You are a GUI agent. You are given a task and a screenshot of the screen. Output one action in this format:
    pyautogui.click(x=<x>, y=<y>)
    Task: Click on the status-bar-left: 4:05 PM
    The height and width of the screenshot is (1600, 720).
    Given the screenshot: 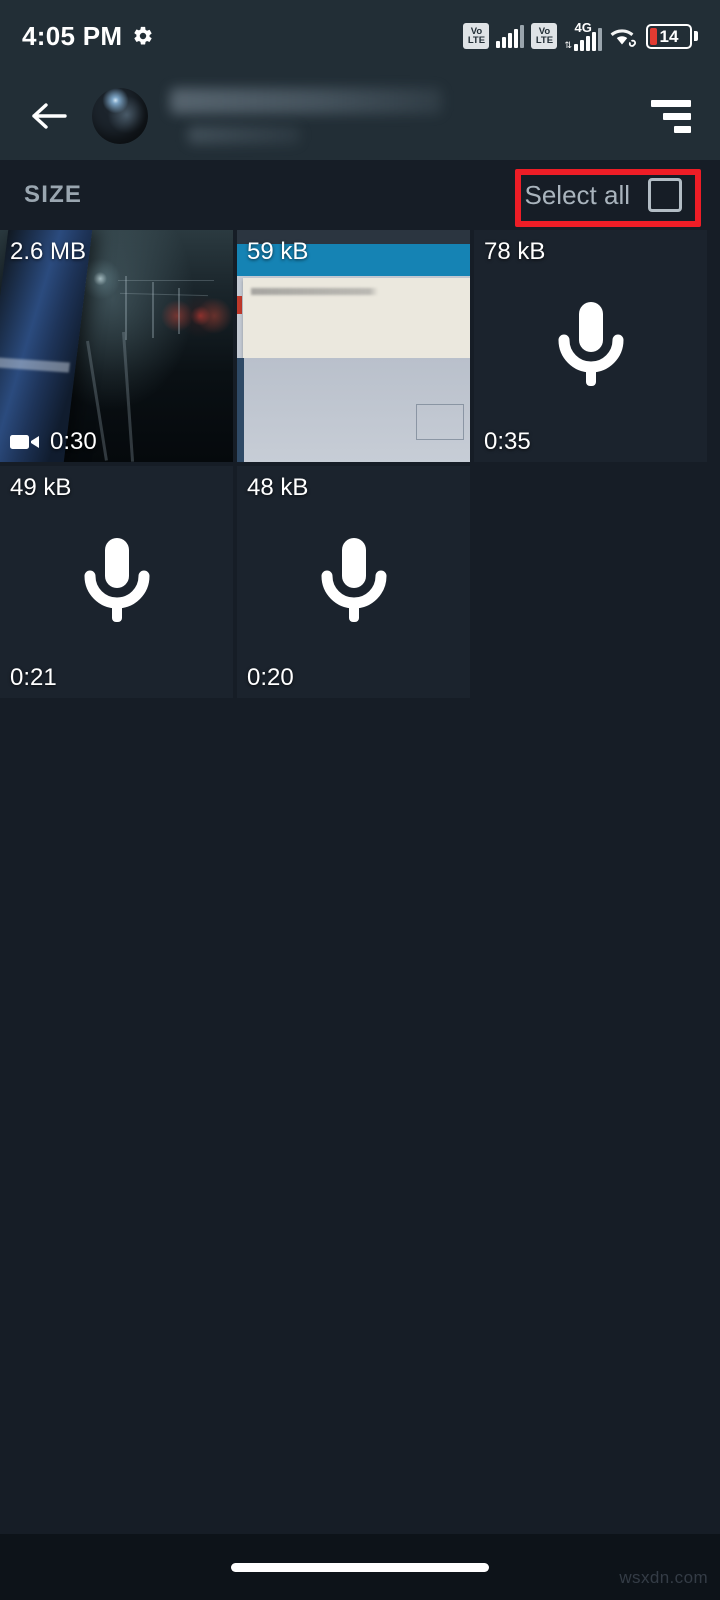 What is the action you would take?
    pyautogui.click(x=88, y=36)
    